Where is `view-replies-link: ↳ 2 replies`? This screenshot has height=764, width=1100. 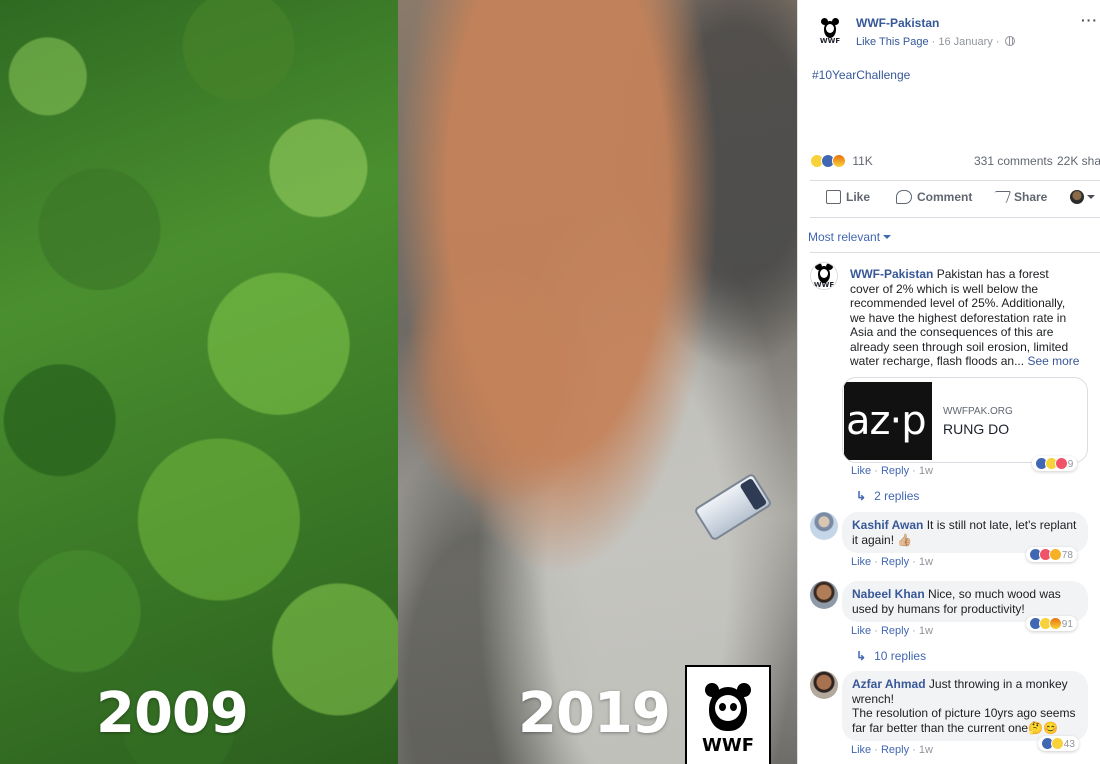
view-replies-link: ↳ 2 replies is located at coordinates (887, 496).